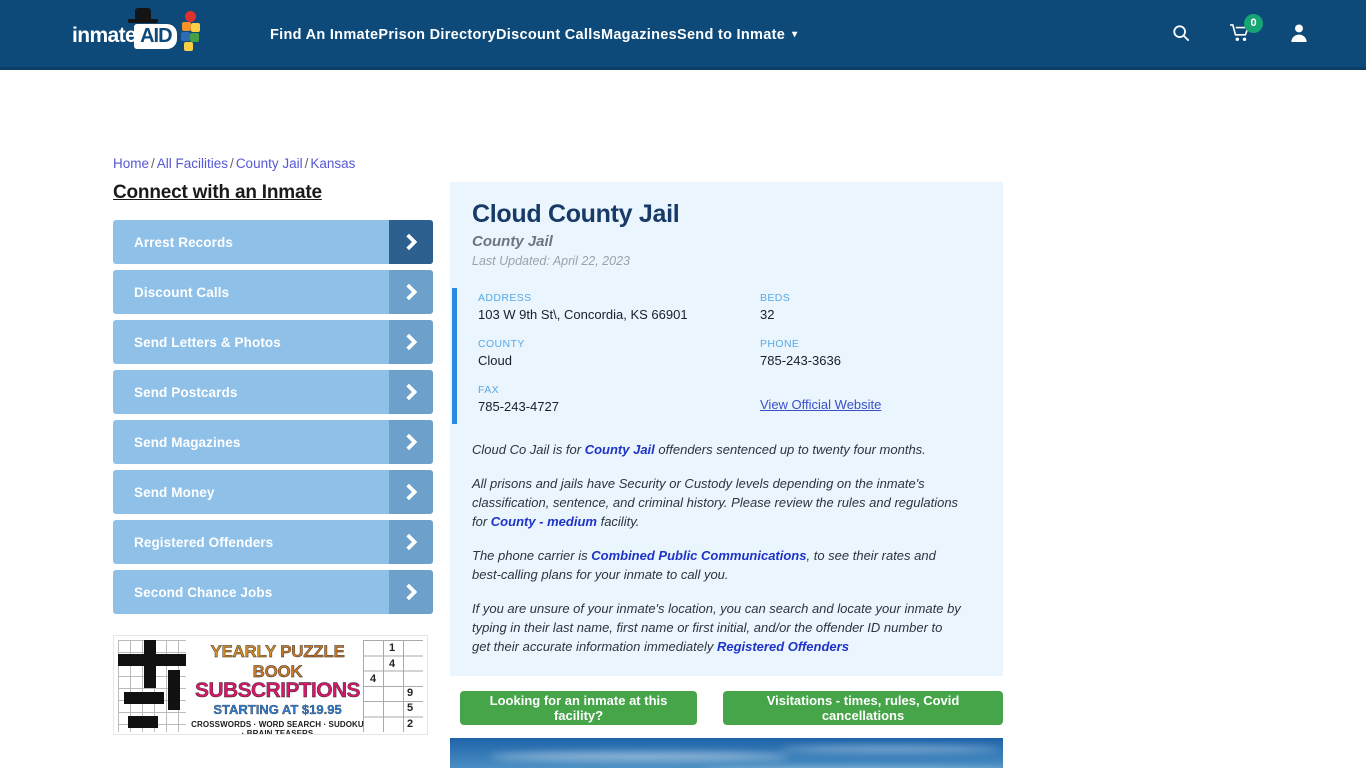 The height and width of the screenshot is (768, 1366). I want to click on nav-item-magazines: Magazines, so click(639, 35).